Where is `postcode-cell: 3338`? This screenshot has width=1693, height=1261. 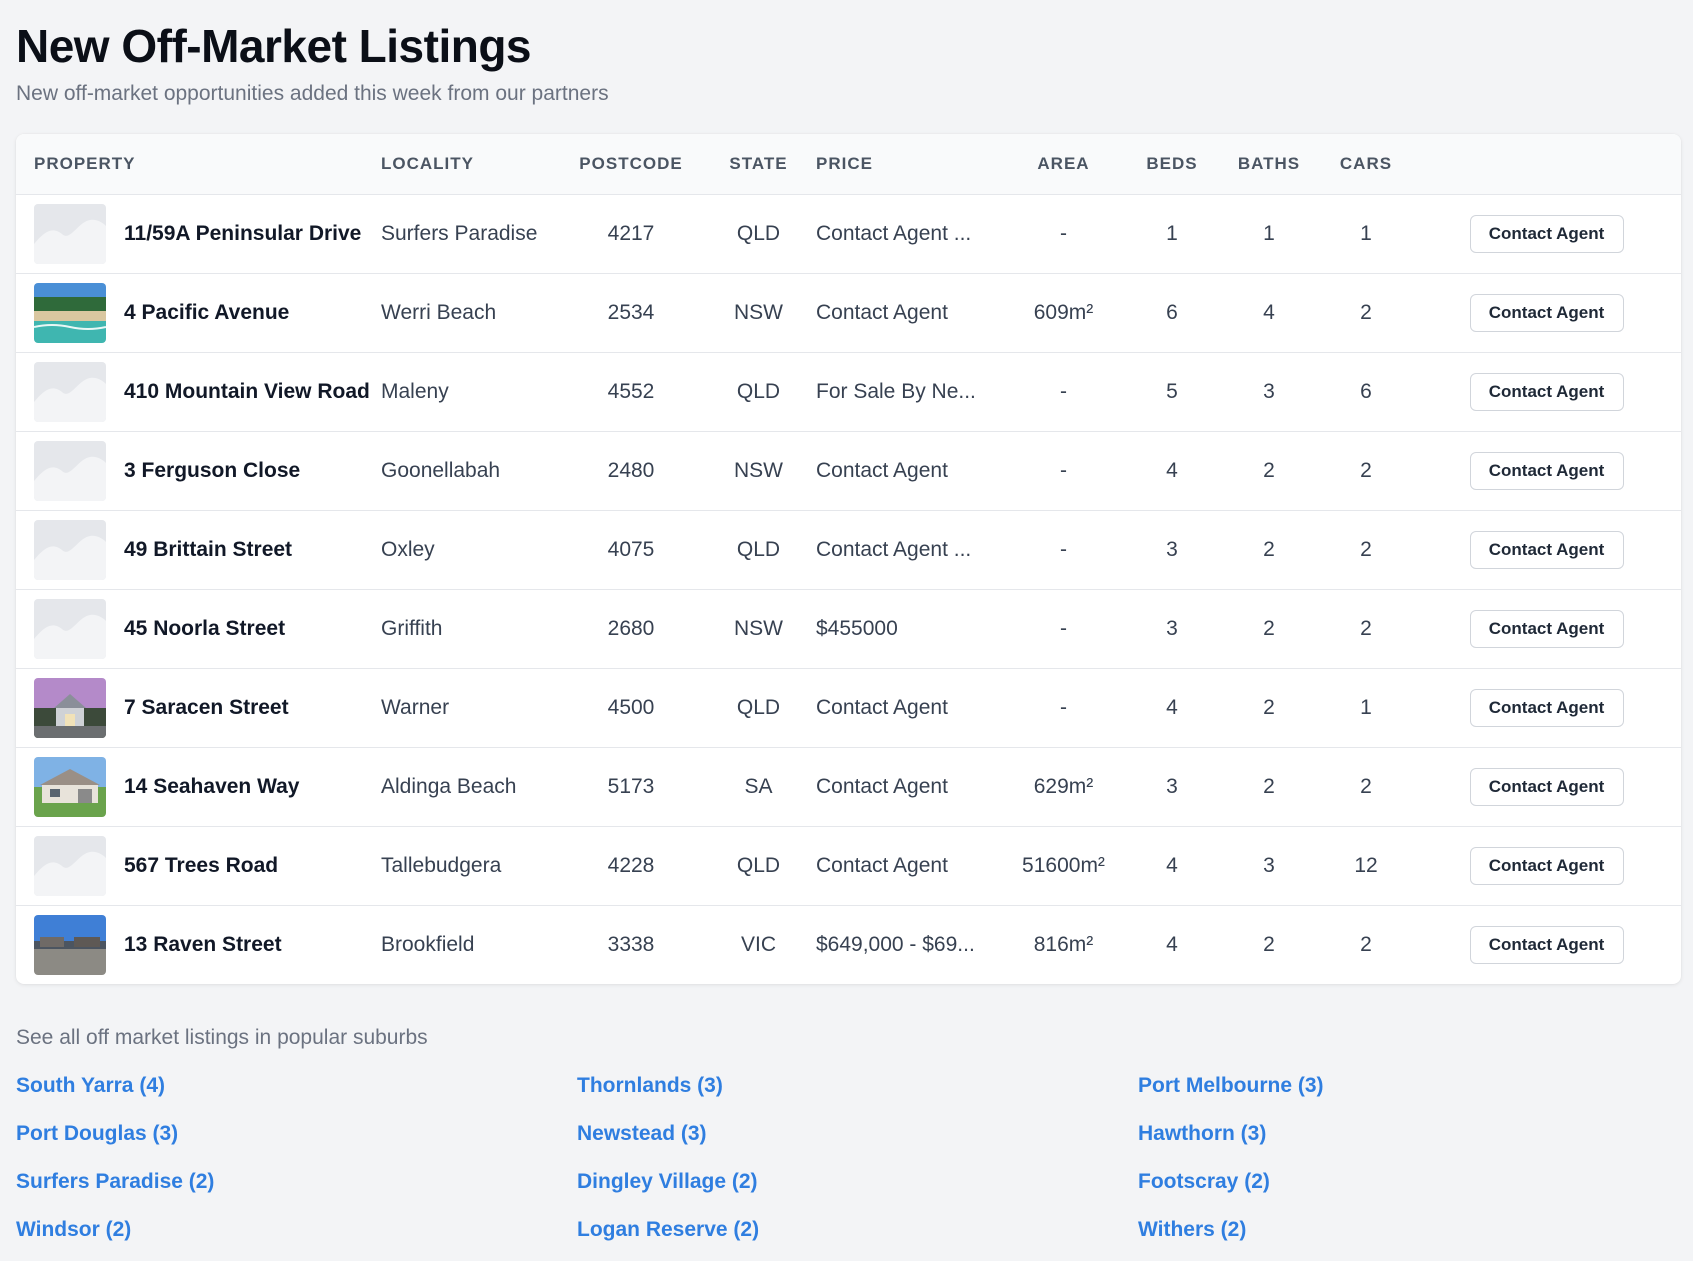 postcode-cell: 3338 is located at coordinates (631, 944).